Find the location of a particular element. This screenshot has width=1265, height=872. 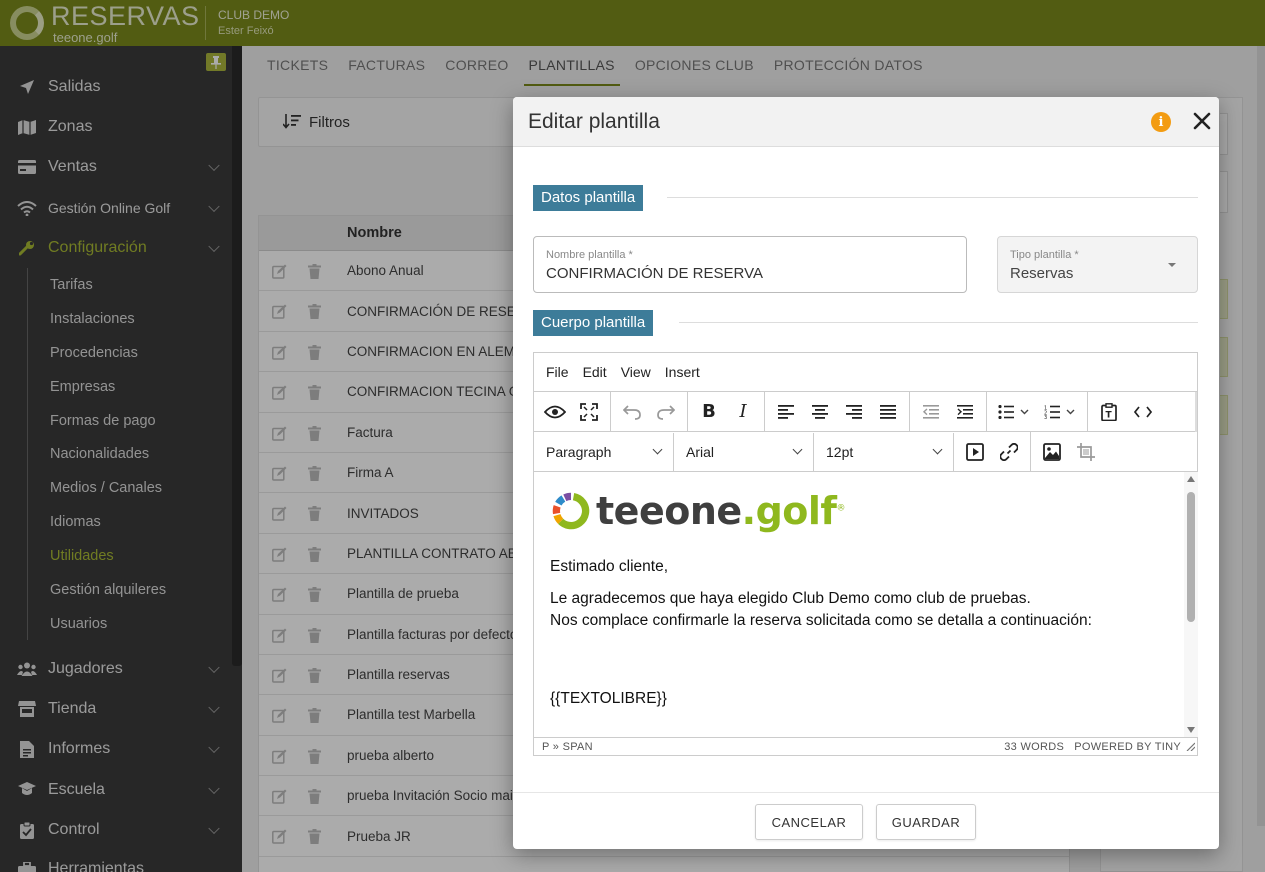

editor-greeting: Estimado cliente, is located at coordinates (609, 566).